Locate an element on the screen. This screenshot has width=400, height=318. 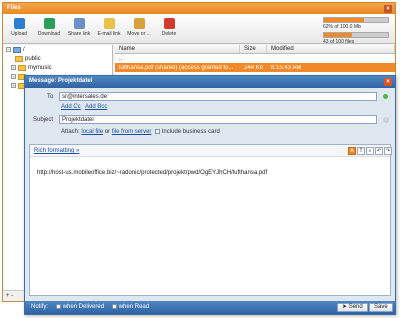
move-icon is located at coordinates (139, 23).